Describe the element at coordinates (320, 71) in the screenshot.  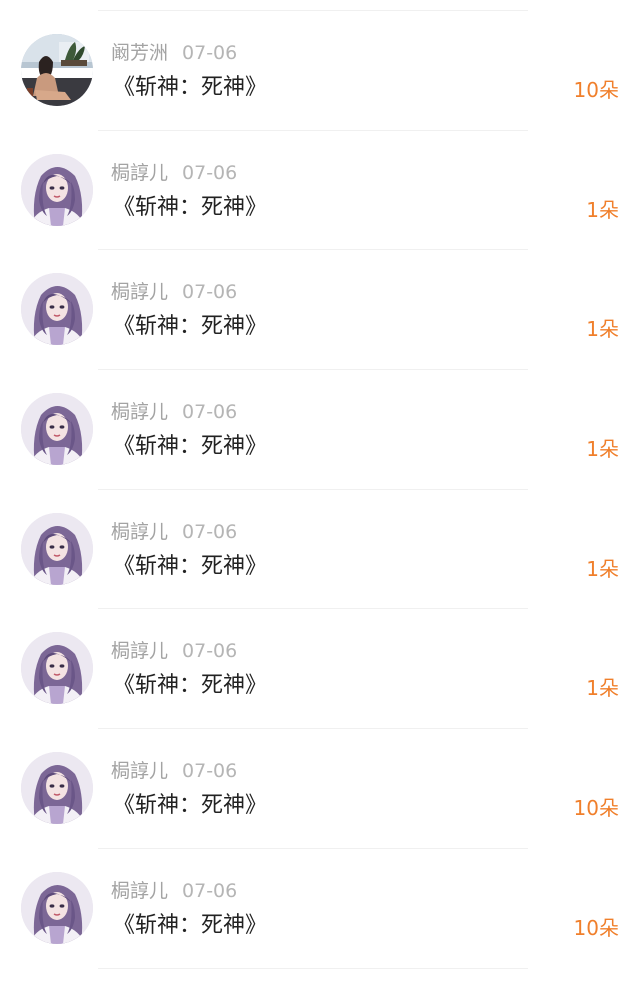
I see `list-item: 阚芳洲 07-06 《斩神：死神》 10朵` at that location.